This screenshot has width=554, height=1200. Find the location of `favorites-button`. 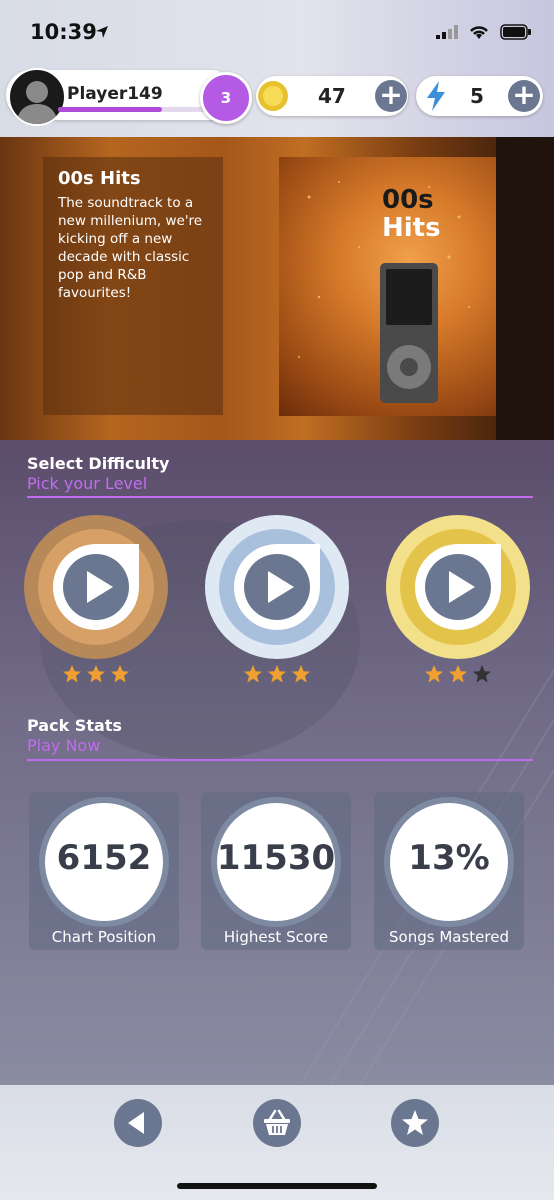

favorites-button is located at coordinates (415, 1123).